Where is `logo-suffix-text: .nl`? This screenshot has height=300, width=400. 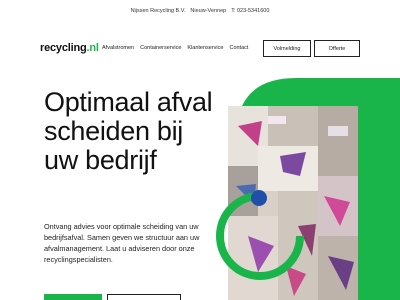
logo-suffix-text: .nl is located at coordinates (92, 48).